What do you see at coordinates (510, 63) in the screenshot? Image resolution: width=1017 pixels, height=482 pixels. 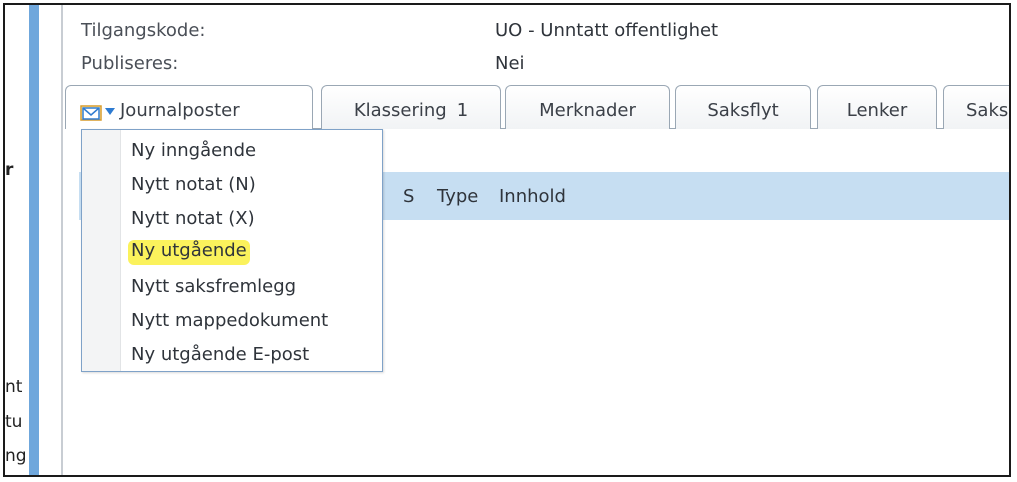 I see `publish-value: Nei` at bounding box center [510, 63].